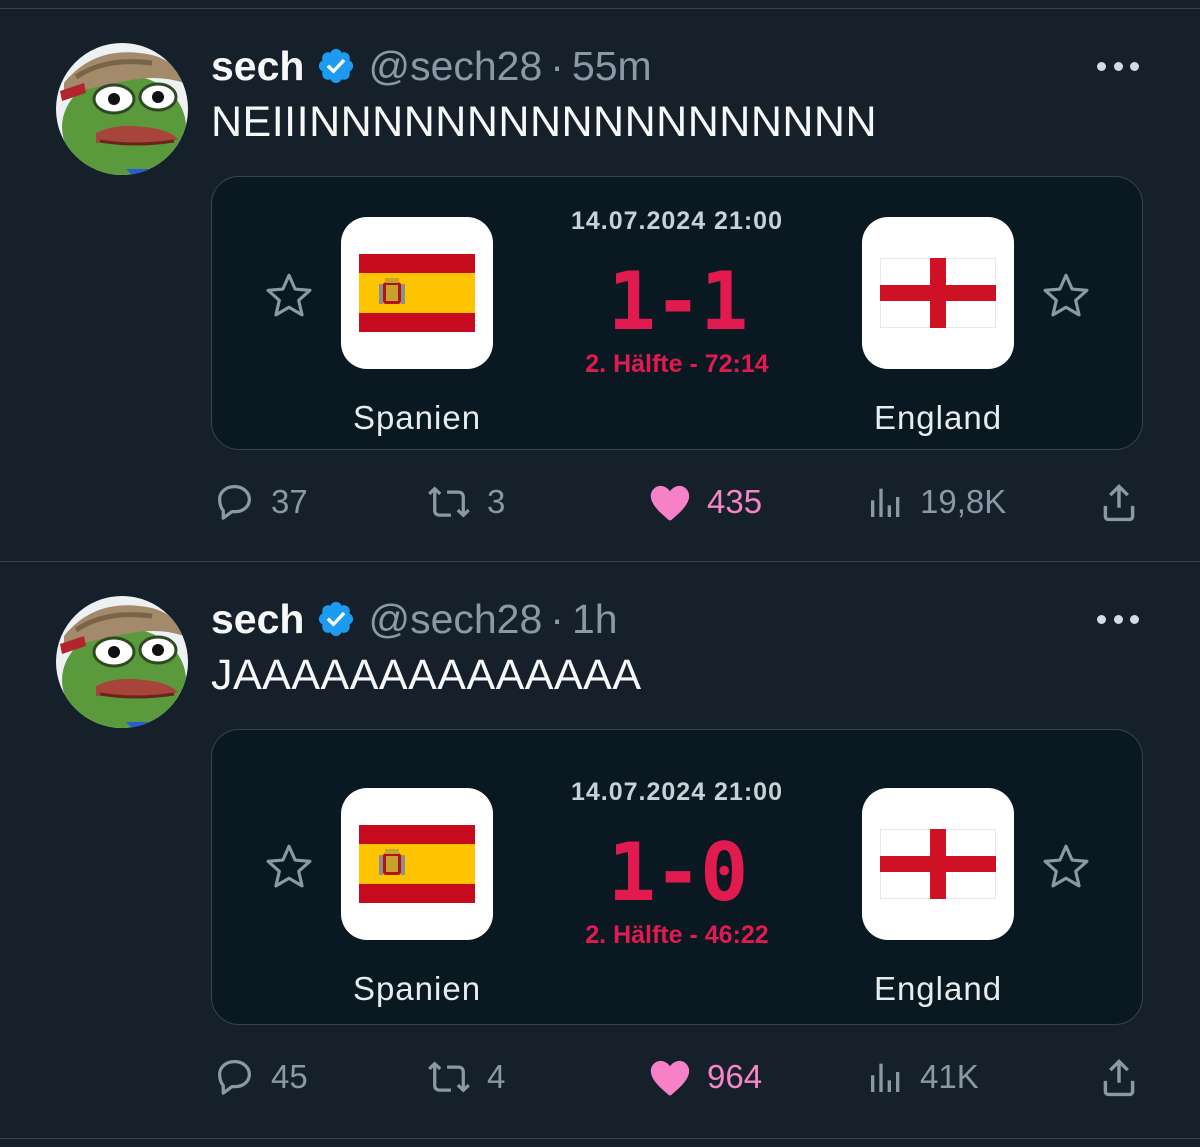  I want to click on tweet-actions: 37 3 435 19,8K, so click(677, 502).